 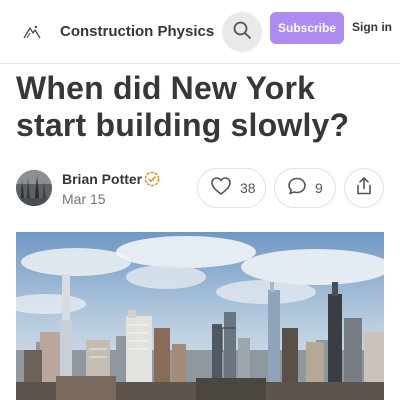 I want to click on subscribe-button: Subscribe, so click(x=307, y=28).